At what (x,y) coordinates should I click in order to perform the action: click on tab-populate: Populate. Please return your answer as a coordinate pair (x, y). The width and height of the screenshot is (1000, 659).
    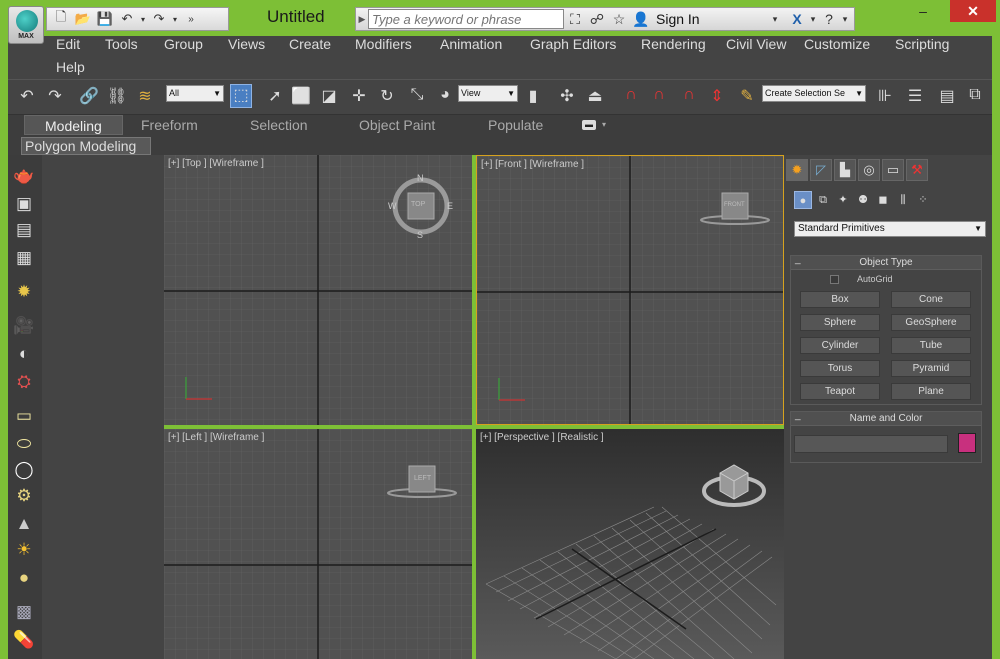
    Looking at the image, I should click on (515, 125).